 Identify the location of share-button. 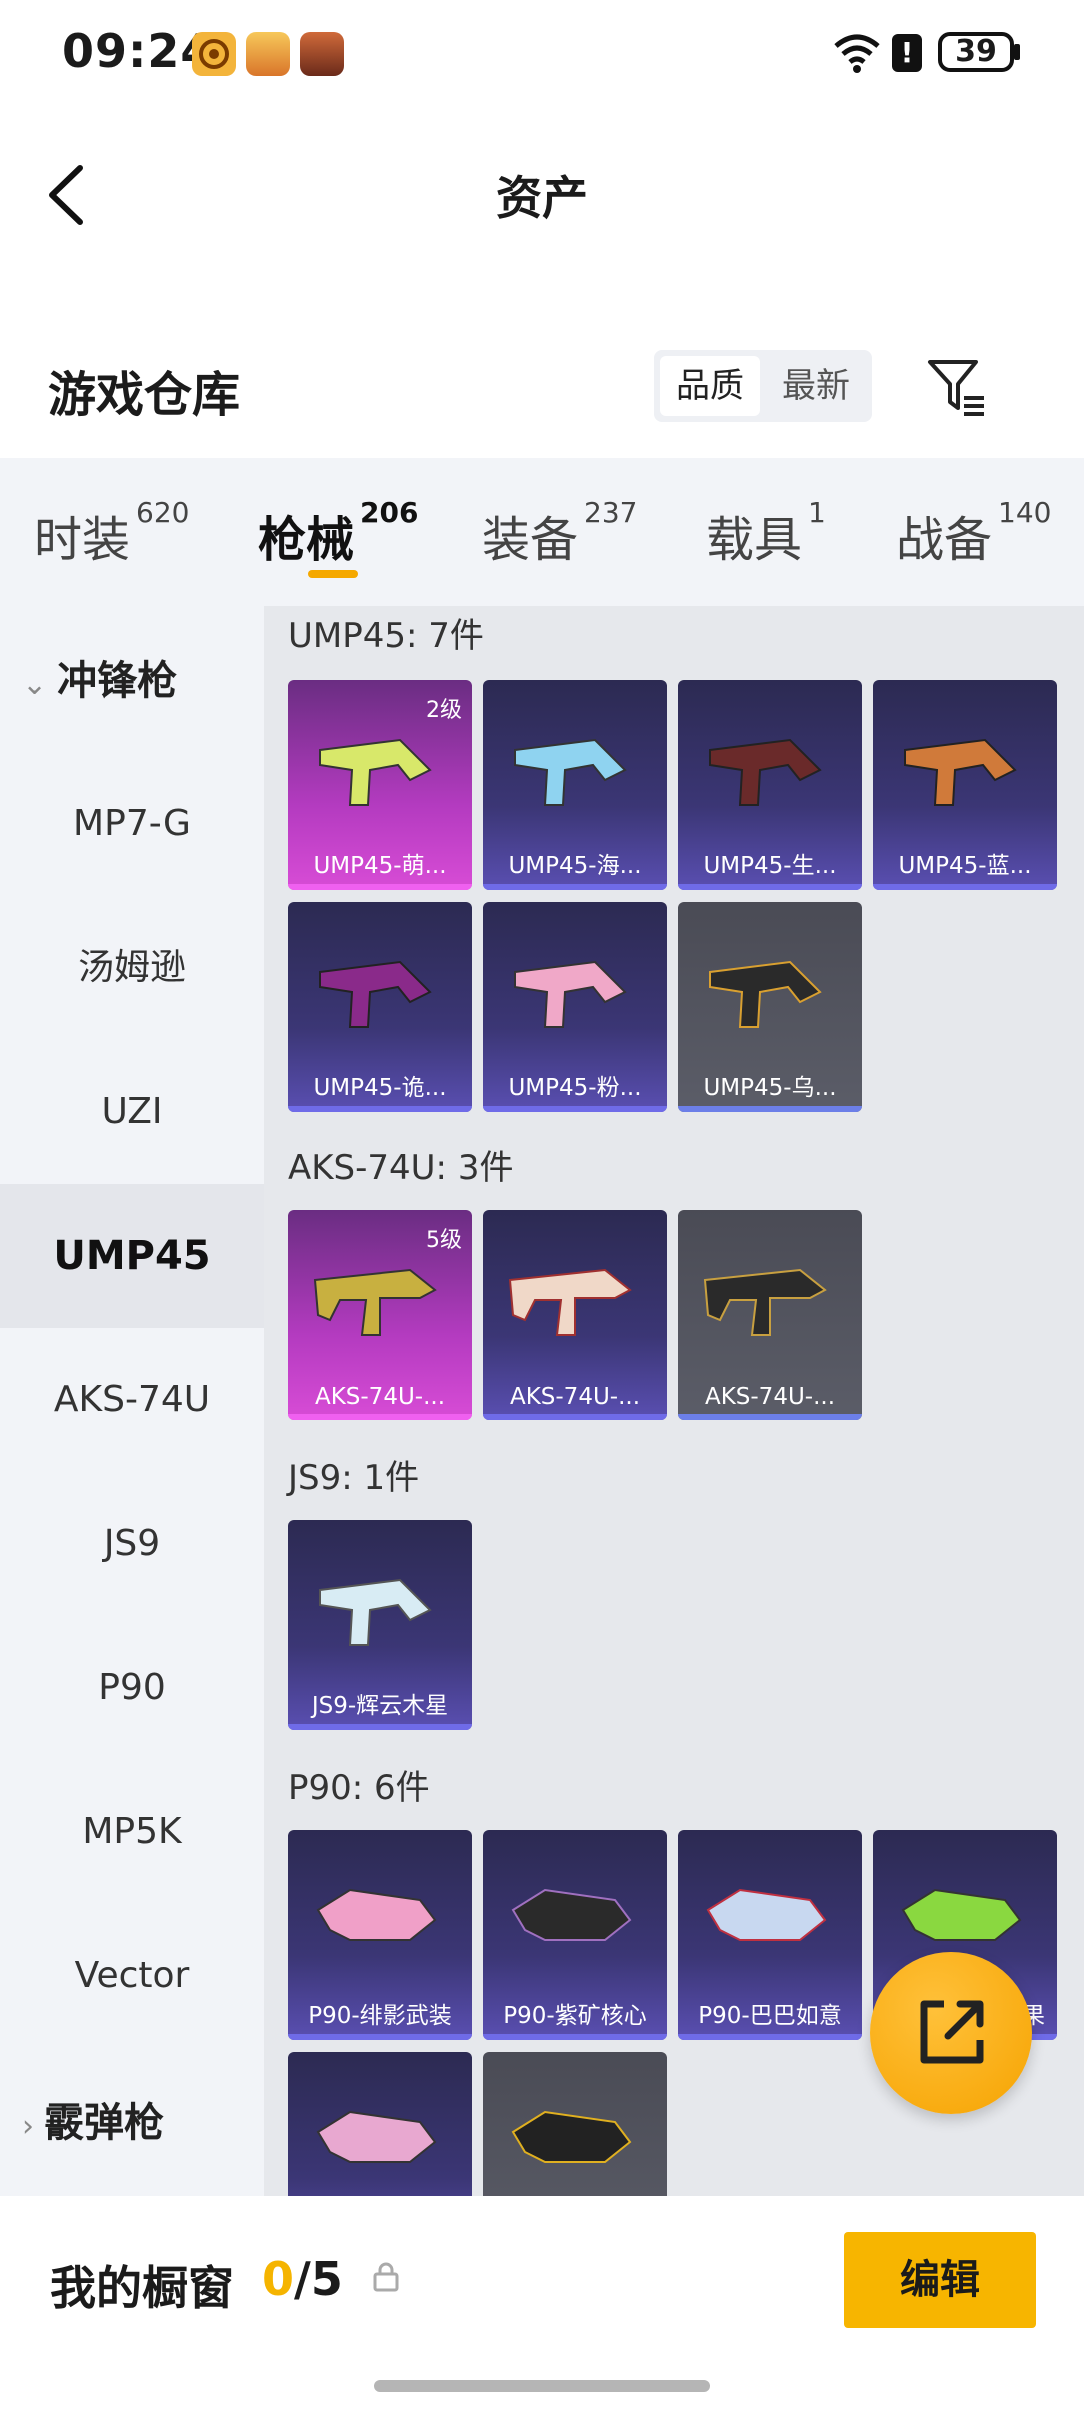
(951, 2033).